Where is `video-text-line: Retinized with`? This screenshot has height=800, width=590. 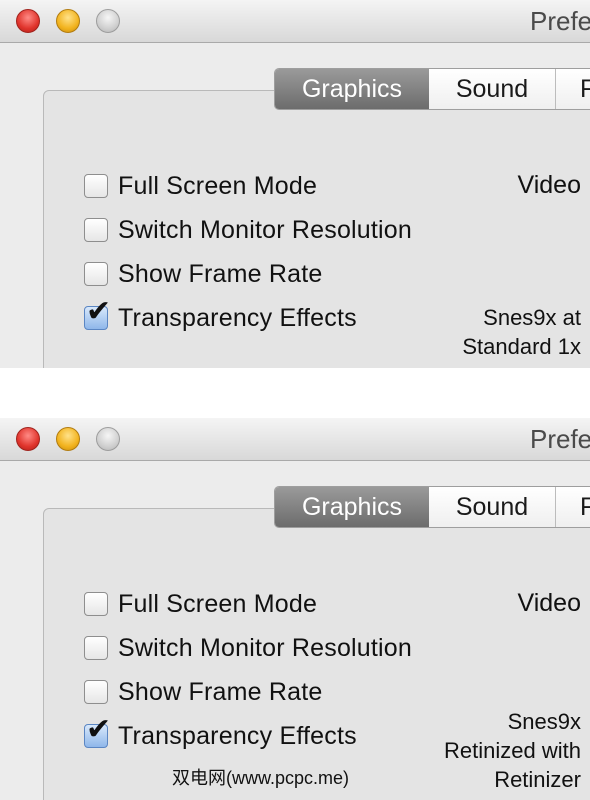
video-text-line: Retinized with is located at coordinates (512, 750).